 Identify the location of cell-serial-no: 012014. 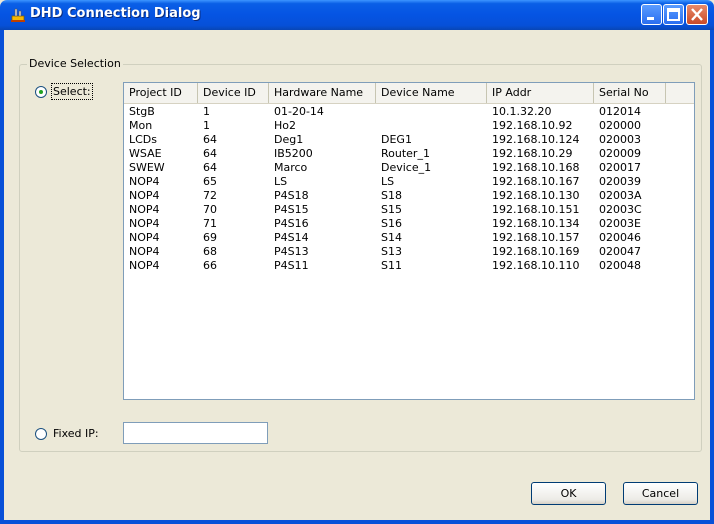
(620, 111).